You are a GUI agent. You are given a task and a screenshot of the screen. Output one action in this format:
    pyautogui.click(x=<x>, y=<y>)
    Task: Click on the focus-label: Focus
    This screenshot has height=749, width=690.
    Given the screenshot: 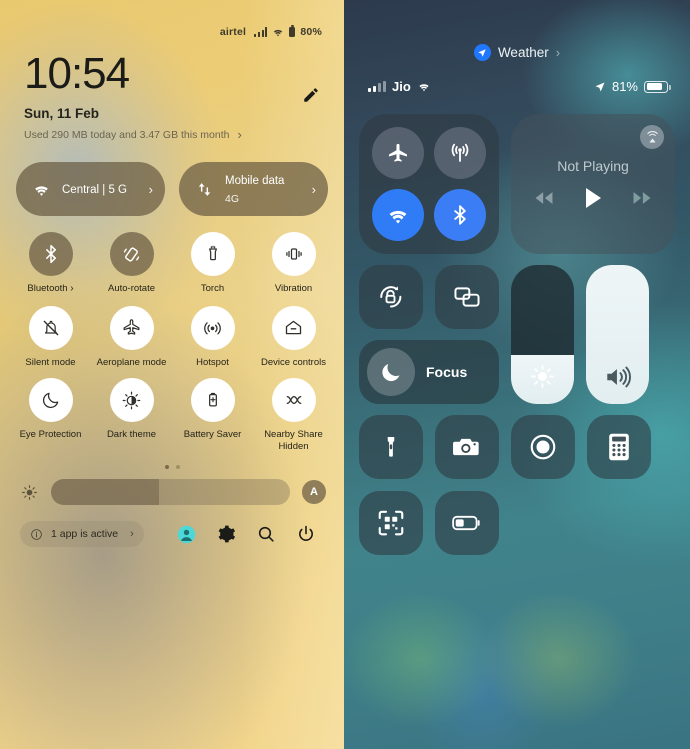 What is the action you would take?
    pyautogui.click(x=447, y=372)
    